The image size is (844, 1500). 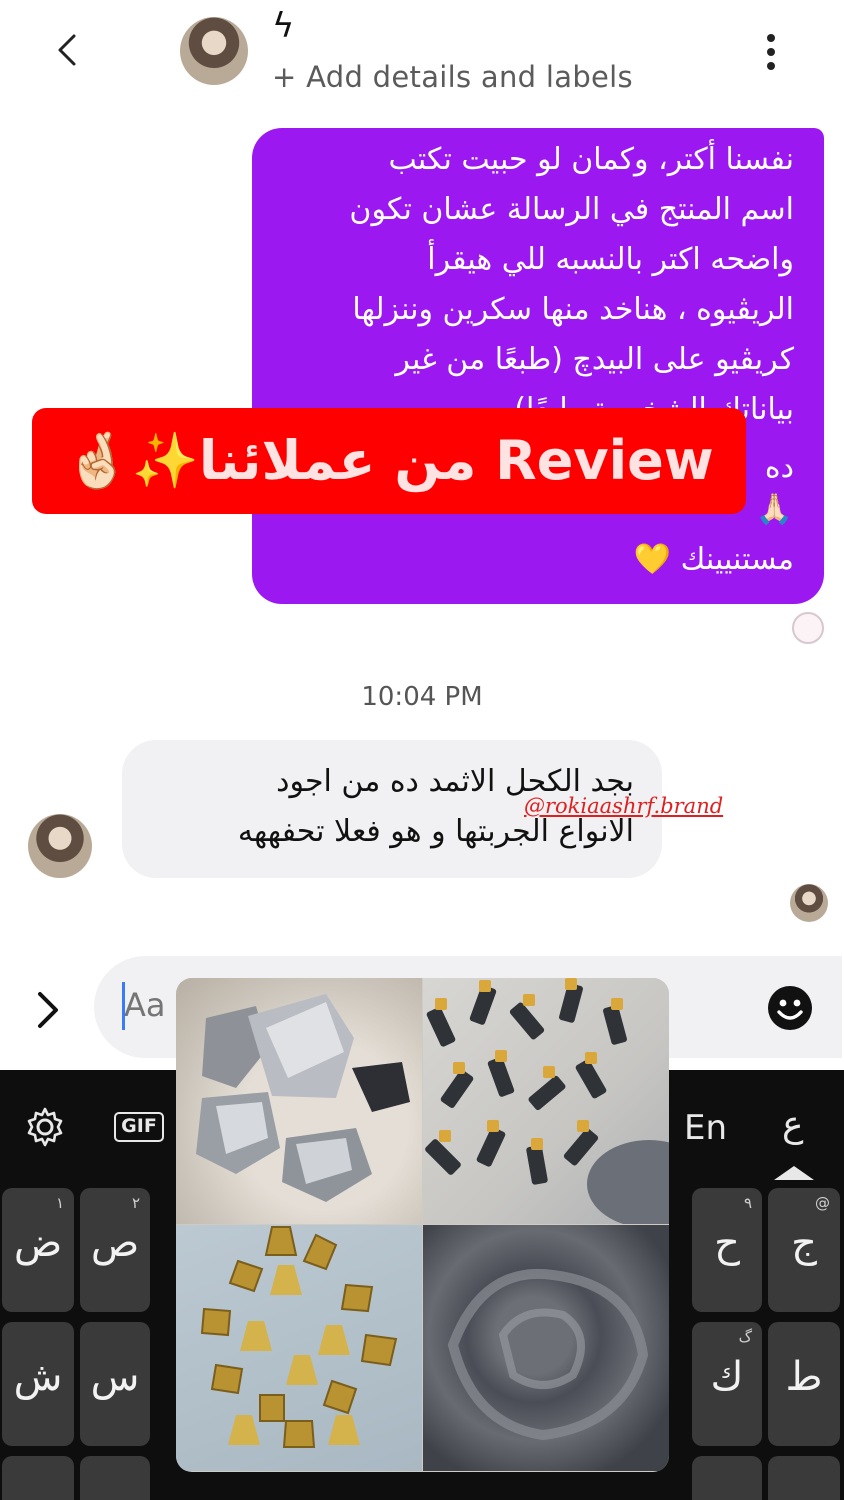 I want to click on key-ha: ٩ ح, so click(x=727, y=1250).